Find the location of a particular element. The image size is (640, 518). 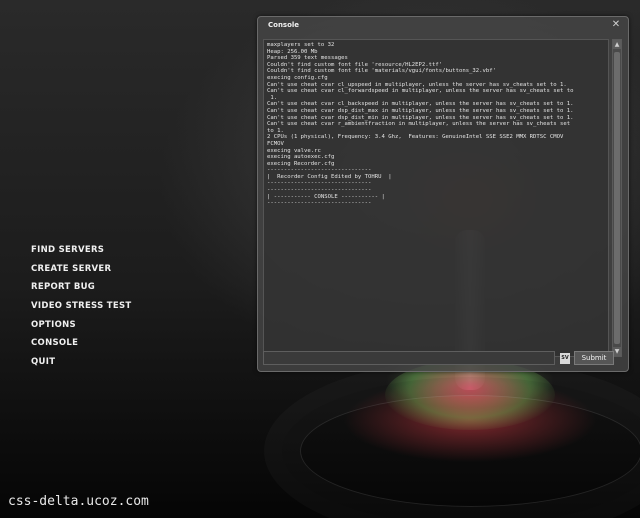

sv-badge: SV is located at coordinates (565, 358).